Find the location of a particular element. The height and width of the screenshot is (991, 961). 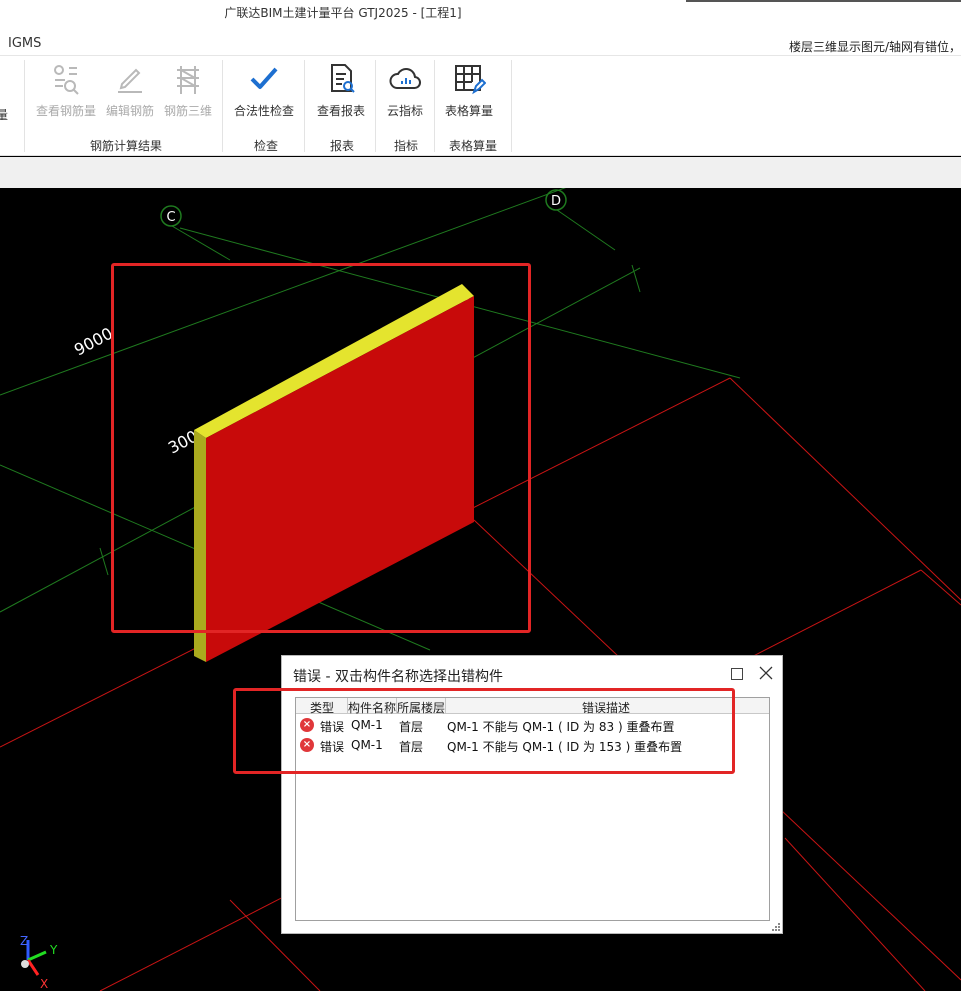

axis-bubble-c: C is located at coordinates (171, 216).